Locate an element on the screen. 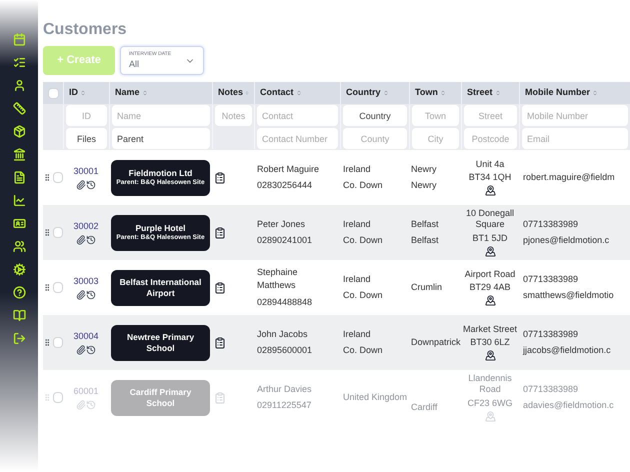 The height and width of the screenshot is (472, 630). filter-field: City is located at coordinates (435, 138).